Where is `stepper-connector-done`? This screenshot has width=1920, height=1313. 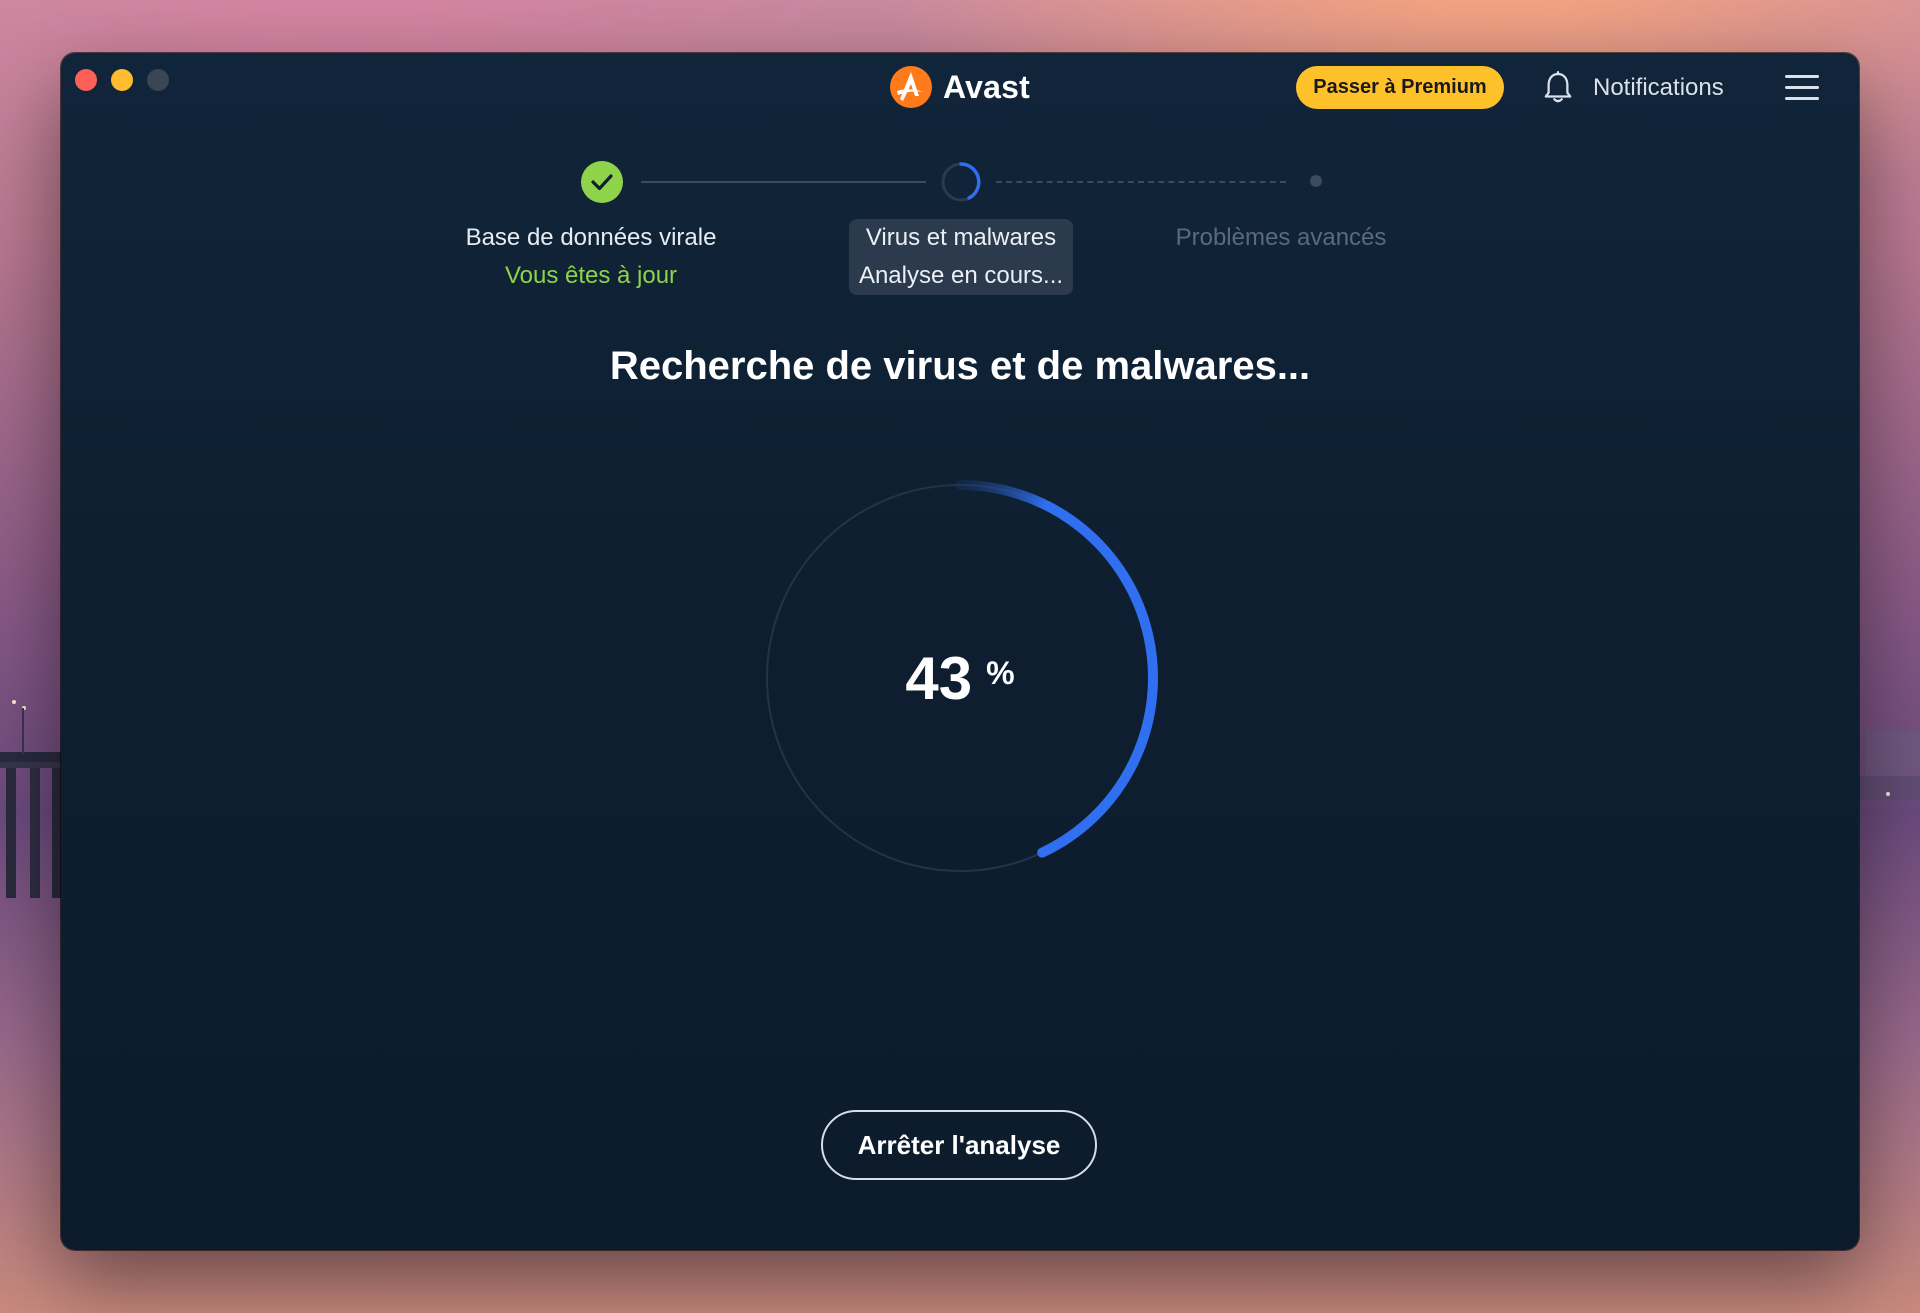 stepper-connector-done is located at coordinates (783, 182).